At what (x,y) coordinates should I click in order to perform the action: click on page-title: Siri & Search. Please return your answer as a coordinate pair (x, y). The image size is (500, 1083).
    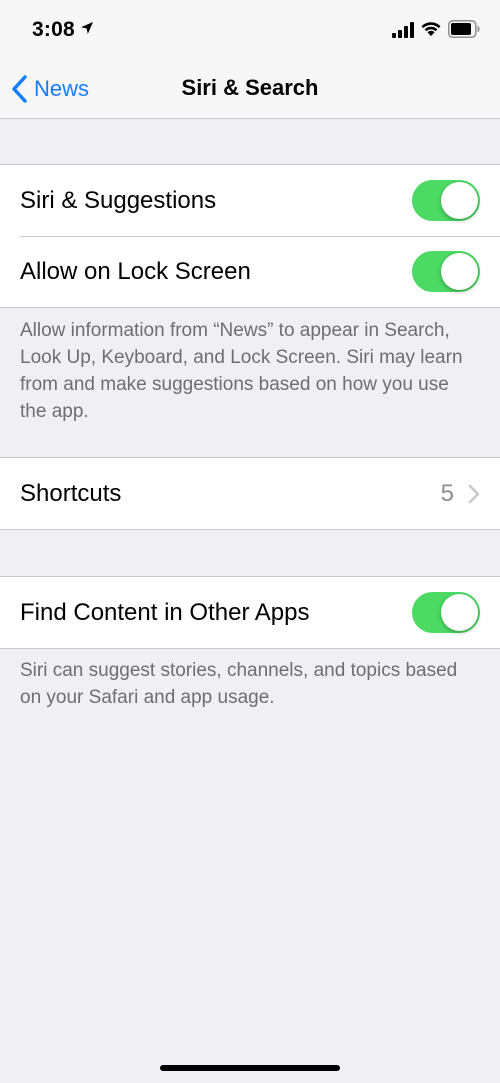
    Looking at the image, I should click on (250, 87).